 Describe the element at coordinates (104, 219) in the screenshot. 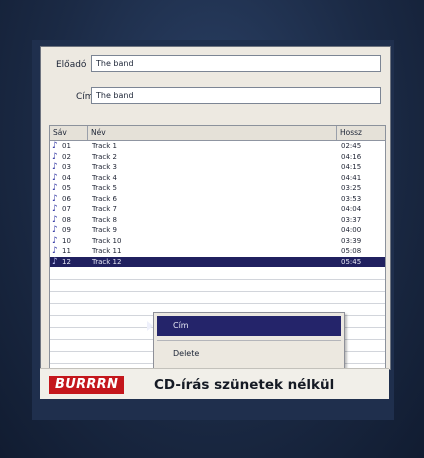

I see `track-name: Track 8` at that location.